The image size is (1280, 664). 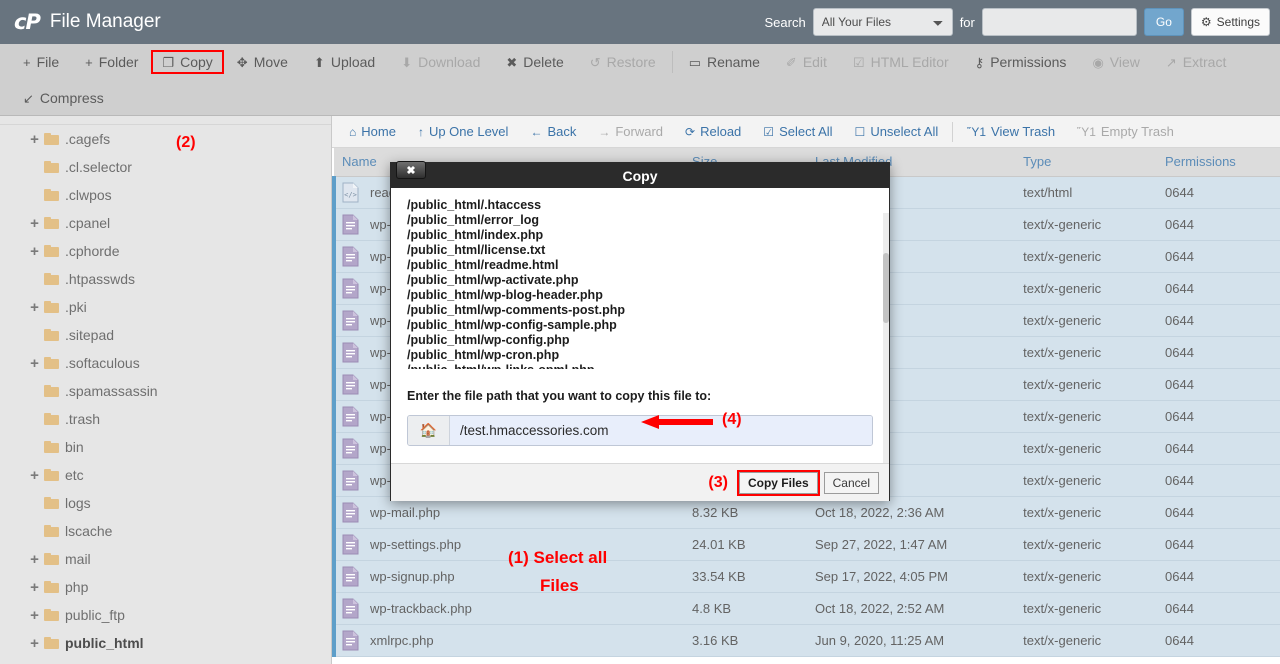 What do you see at coordinates (719, 576) in the screenshot?
I see `file-size-cell: 33.54 KB` at bounding box center [719, 576].